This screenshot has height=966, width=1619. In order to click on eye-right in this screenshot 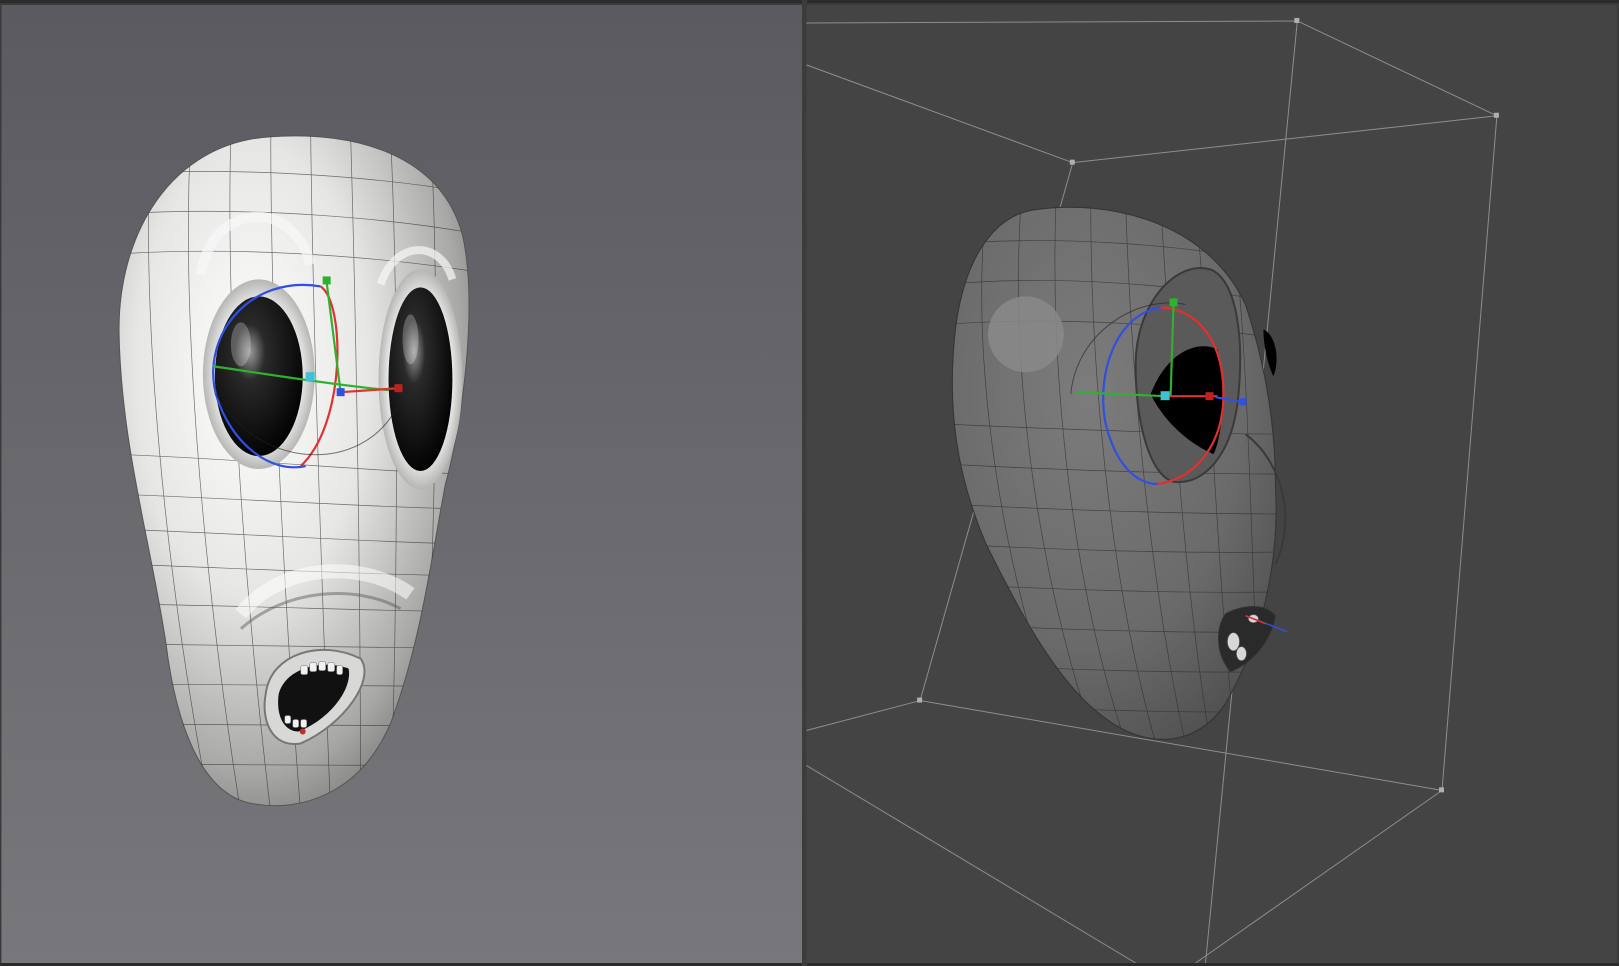, I will do `click(420, 379)`.